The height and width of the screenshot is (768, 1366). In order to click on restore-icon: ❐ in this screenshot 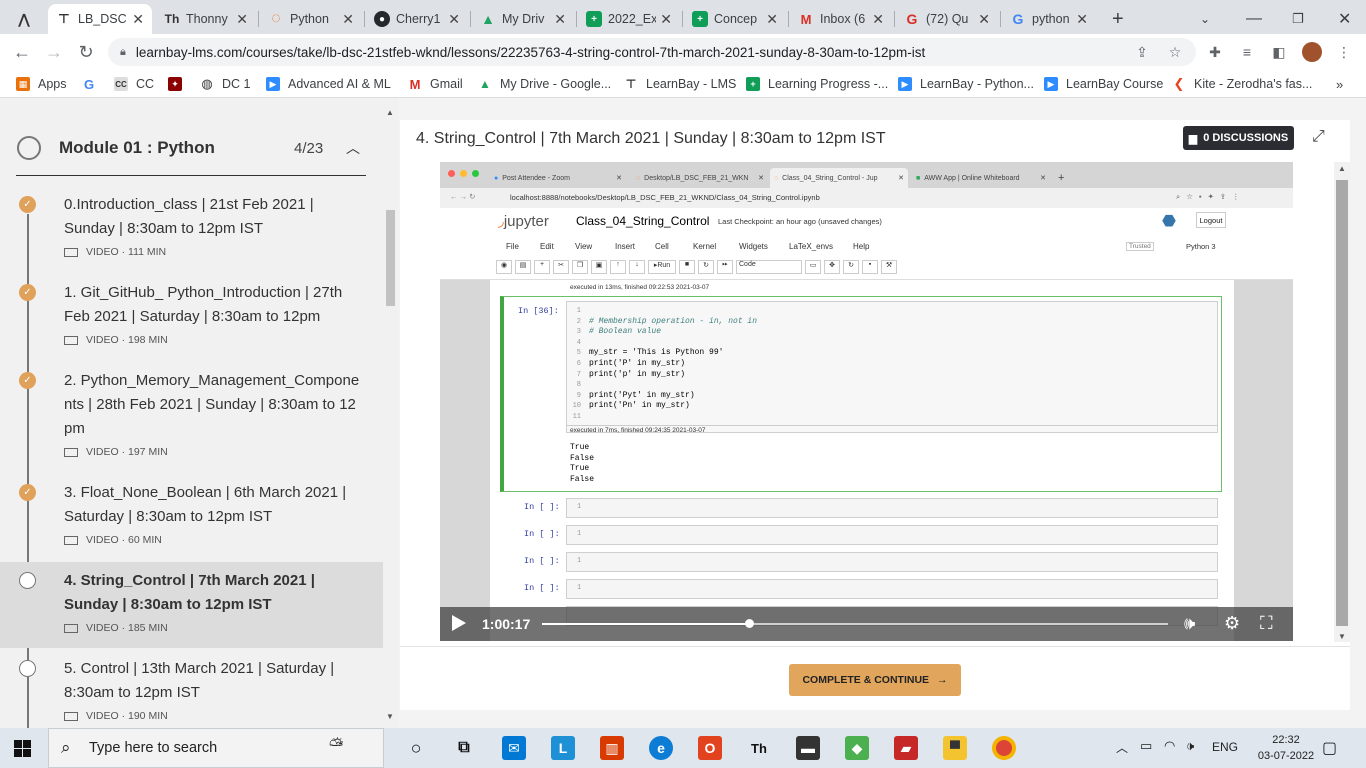, I will do `click(1299, 19)`.